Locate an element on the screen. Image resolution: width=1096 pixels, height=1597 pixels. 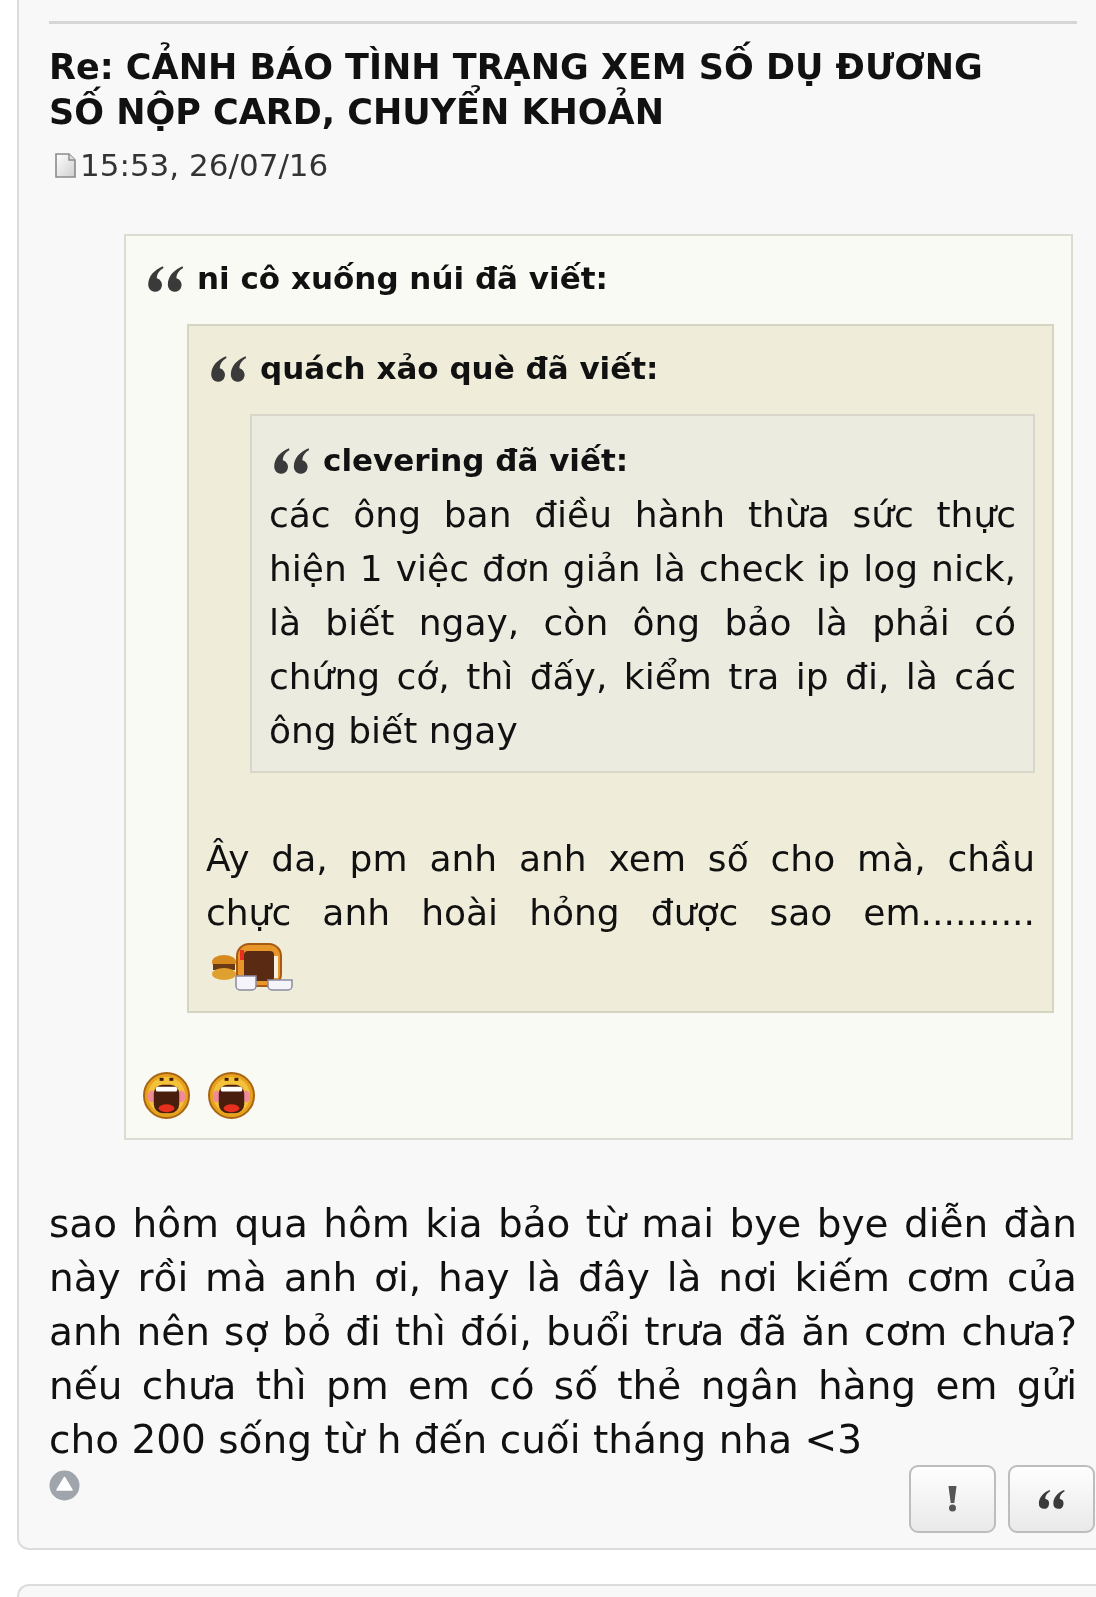
quote-author: clevering đã viết: is located at coordinates (476, 460).